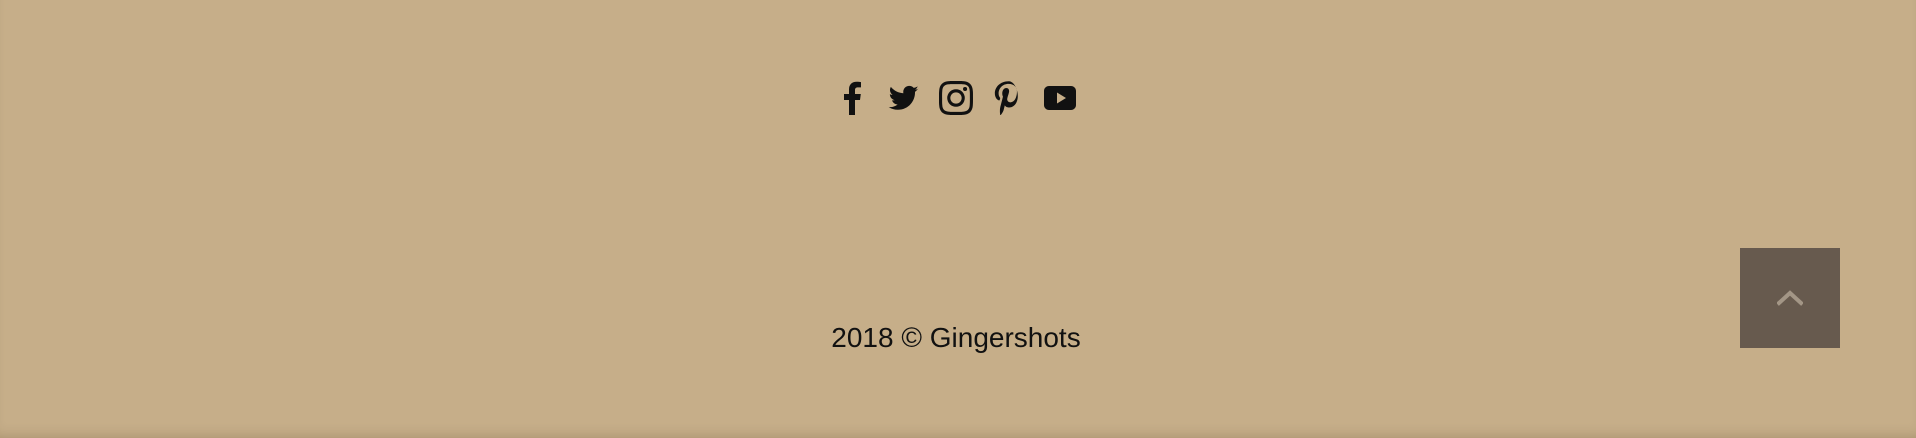 This screenshot has width=1916, height=438. I want to click on youtube-icon, so click(1060, 98).